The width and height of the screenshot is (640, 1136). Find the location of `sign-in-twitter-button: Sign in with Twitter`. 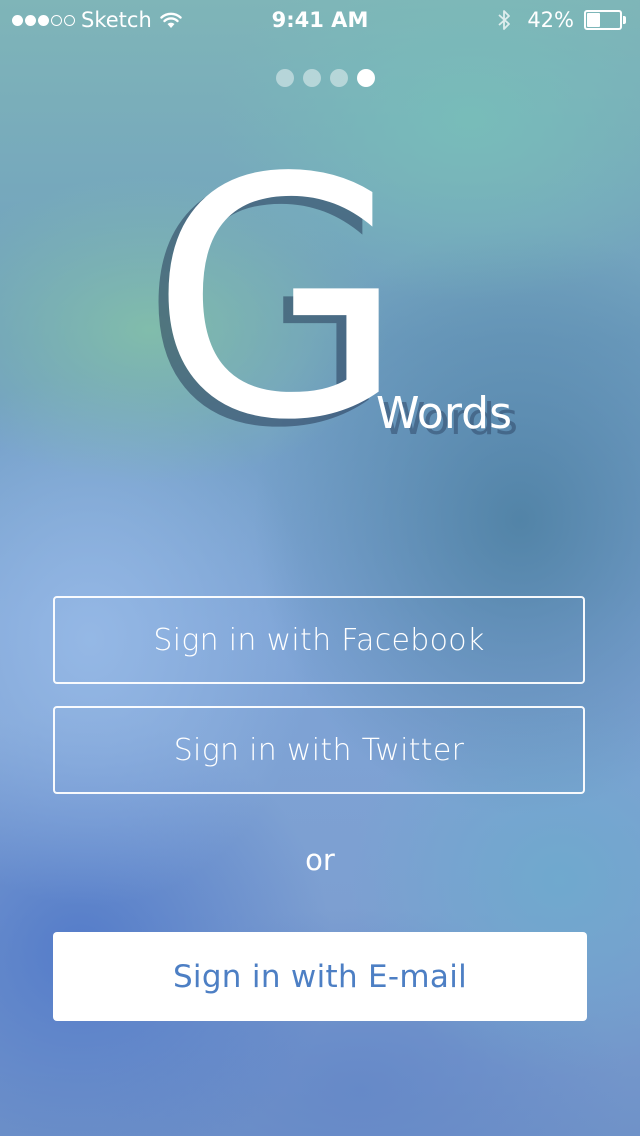

sign-in-twitter-button: Sign in with Twitter is located at coordinates (319, 750).